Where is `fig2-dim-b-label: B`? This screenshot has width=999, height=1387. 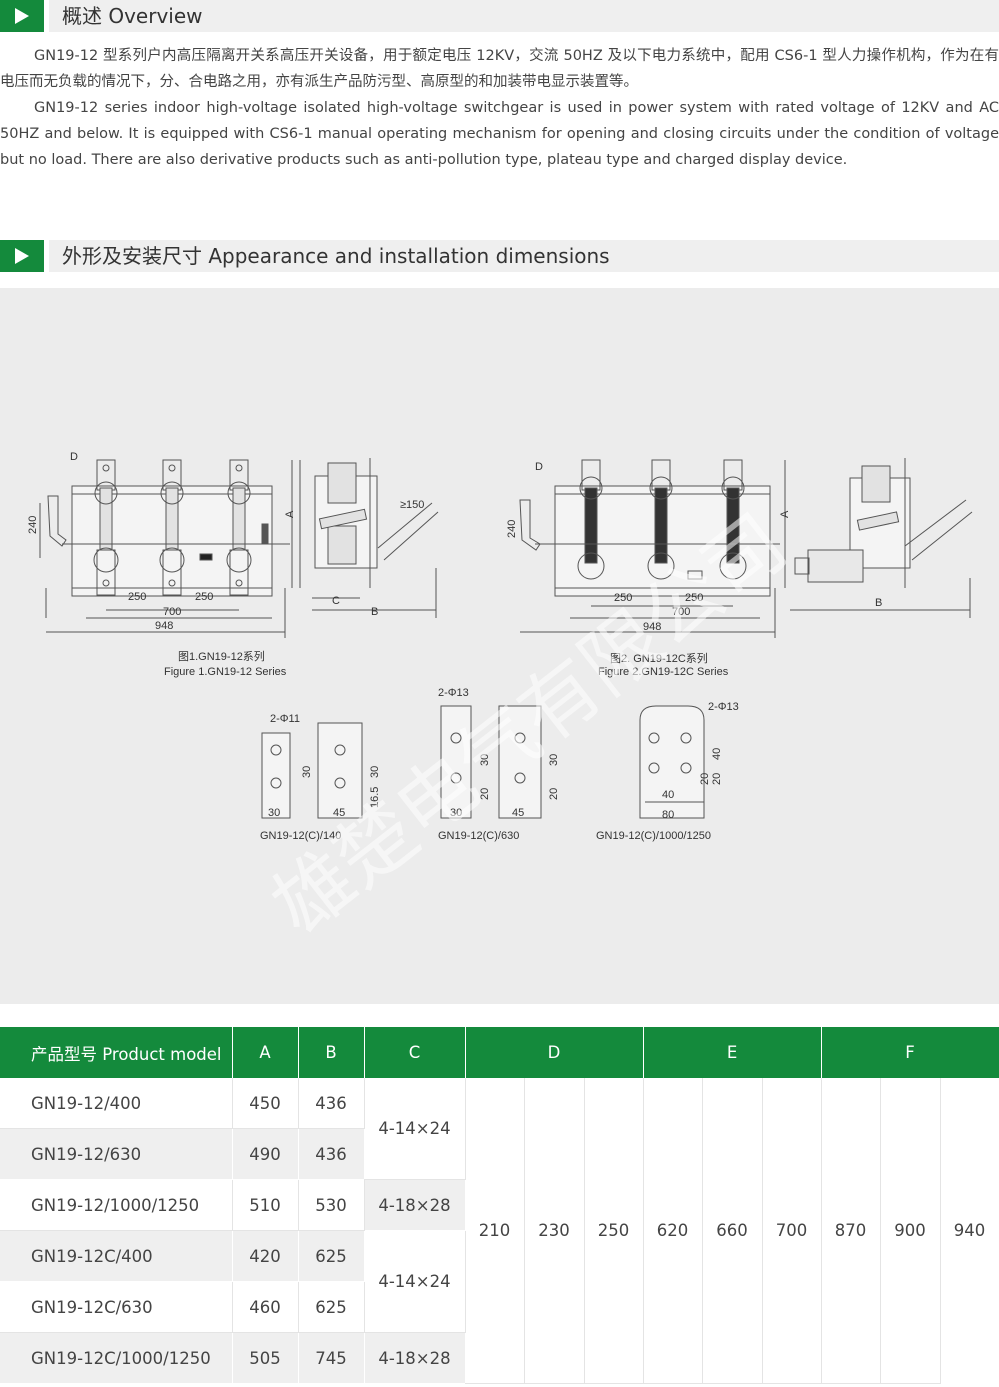
fig2-dim-b-label: B is located at coordinates (878, 603).